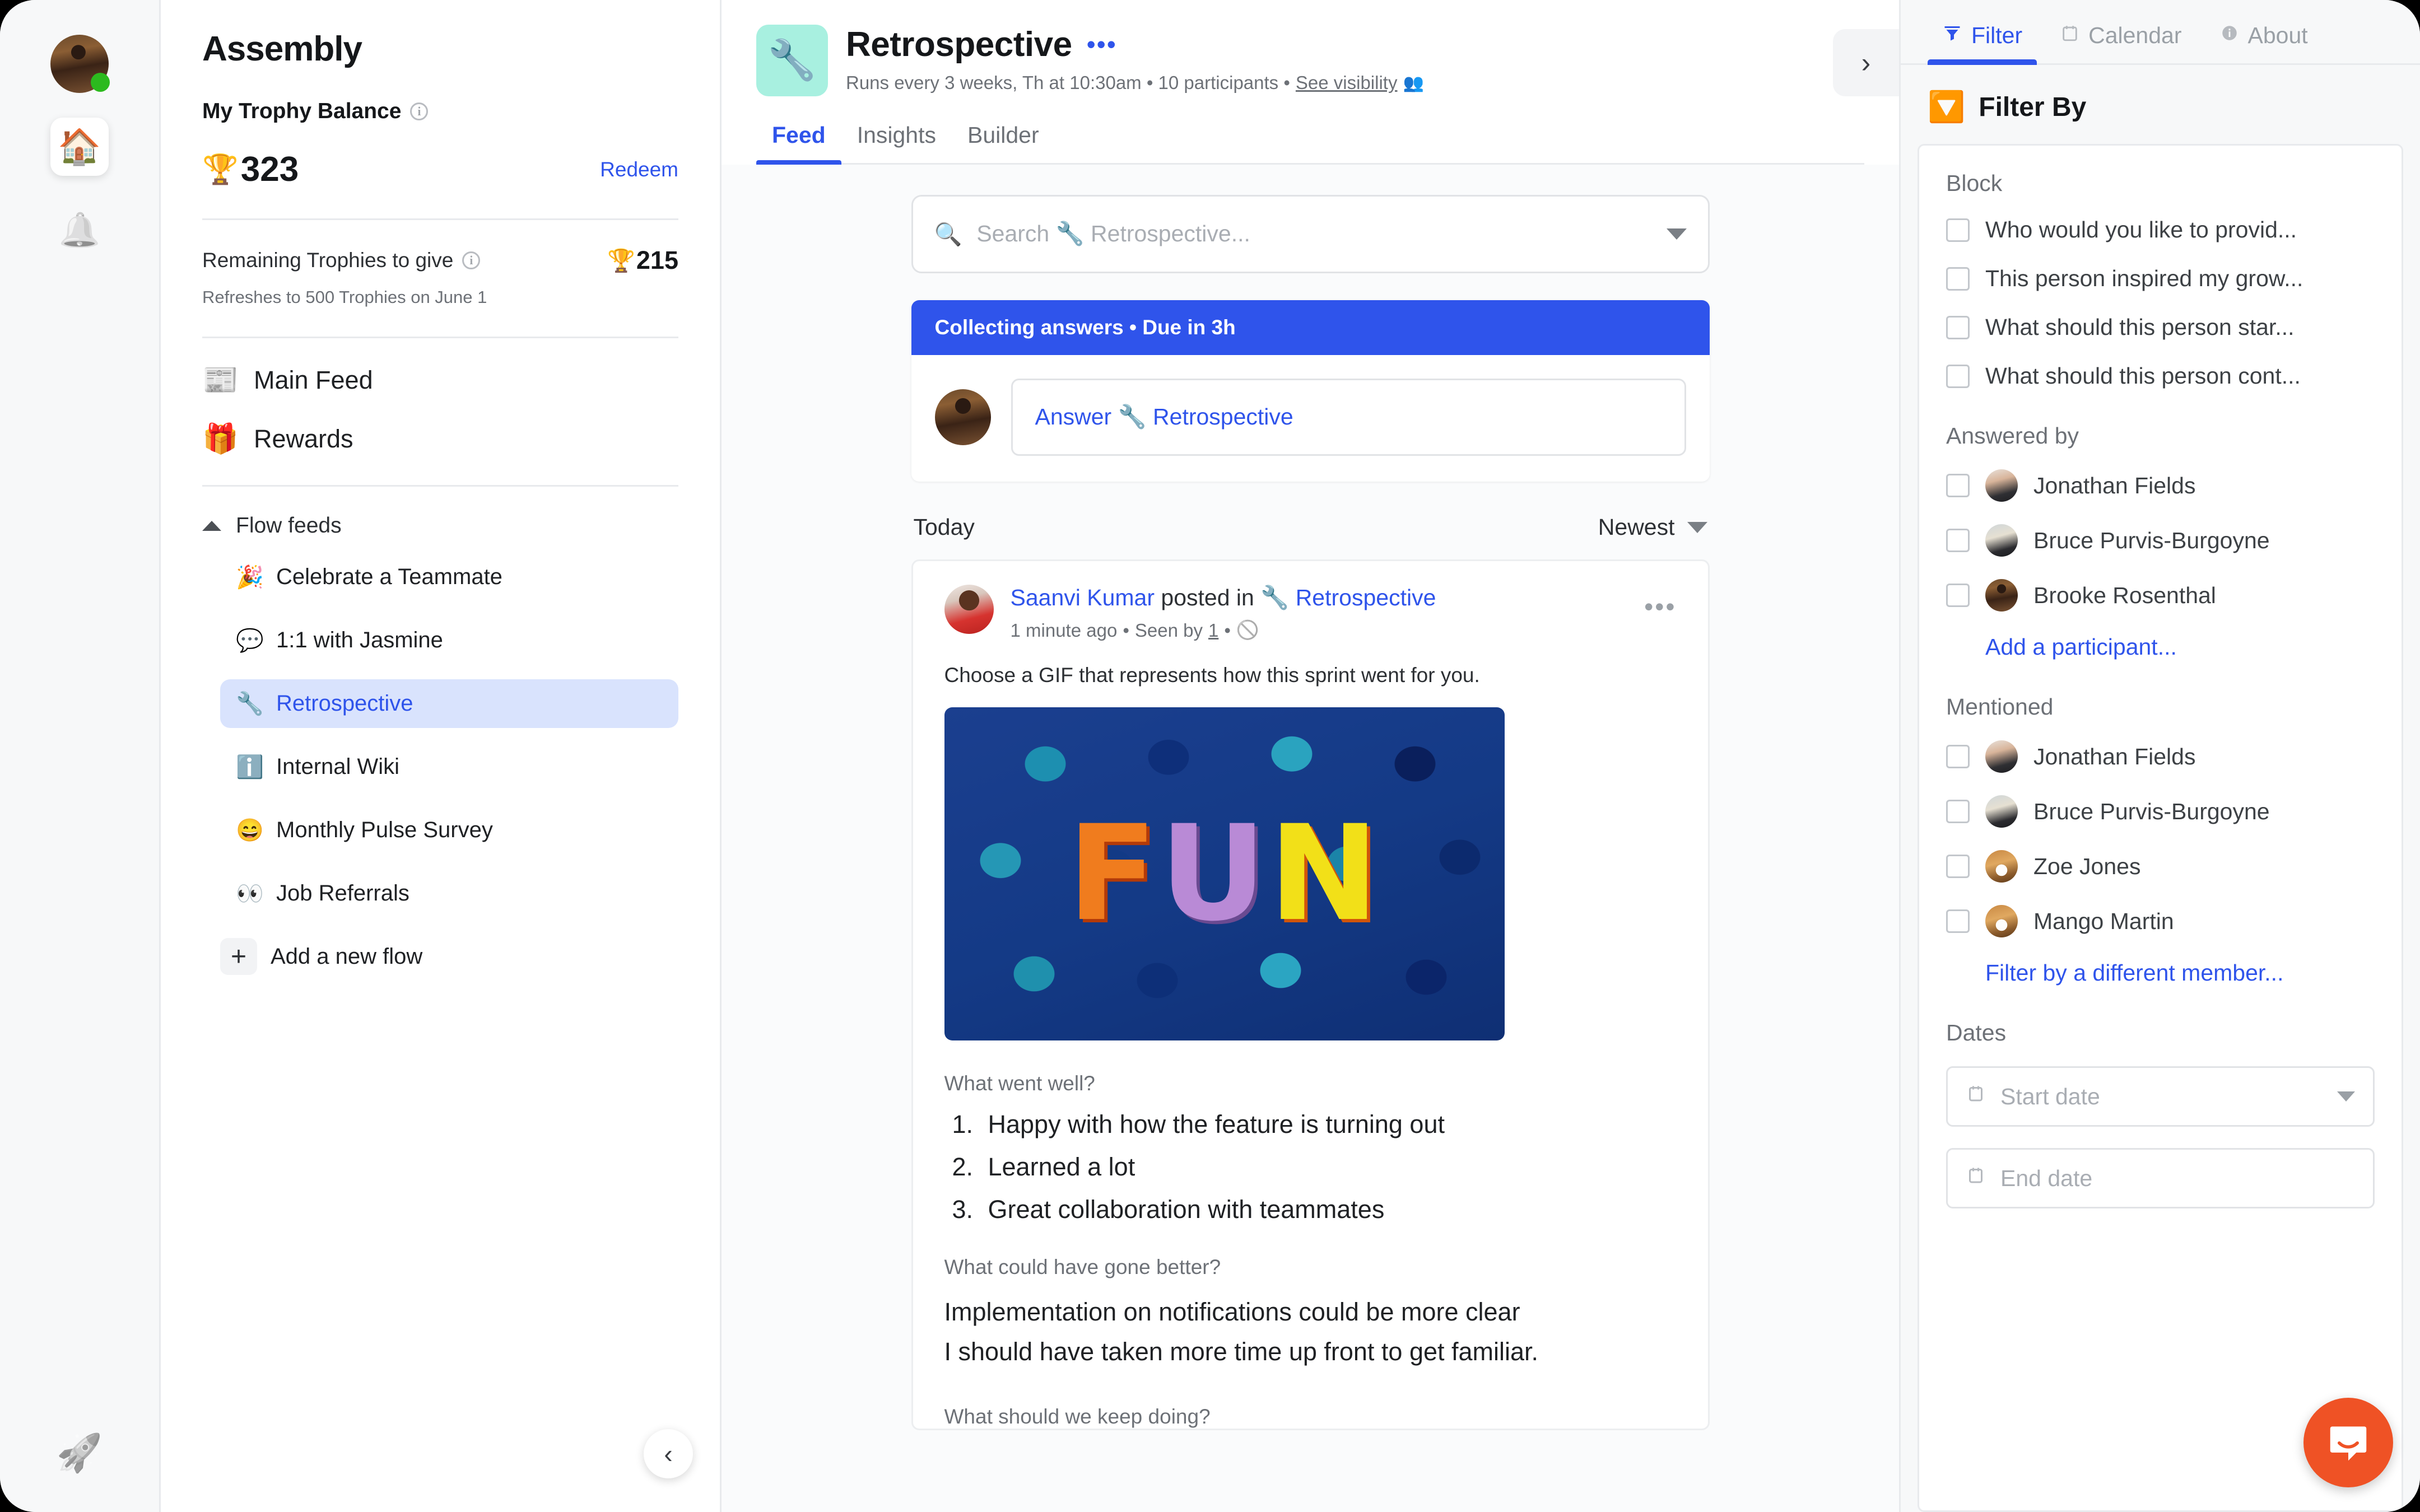 This screenshot has height=1512, width=2420. What do you see at coordinates (2135, 35) in the screenshot?
I see `tab-label: Calendar` at bounding box center [2135, 35].